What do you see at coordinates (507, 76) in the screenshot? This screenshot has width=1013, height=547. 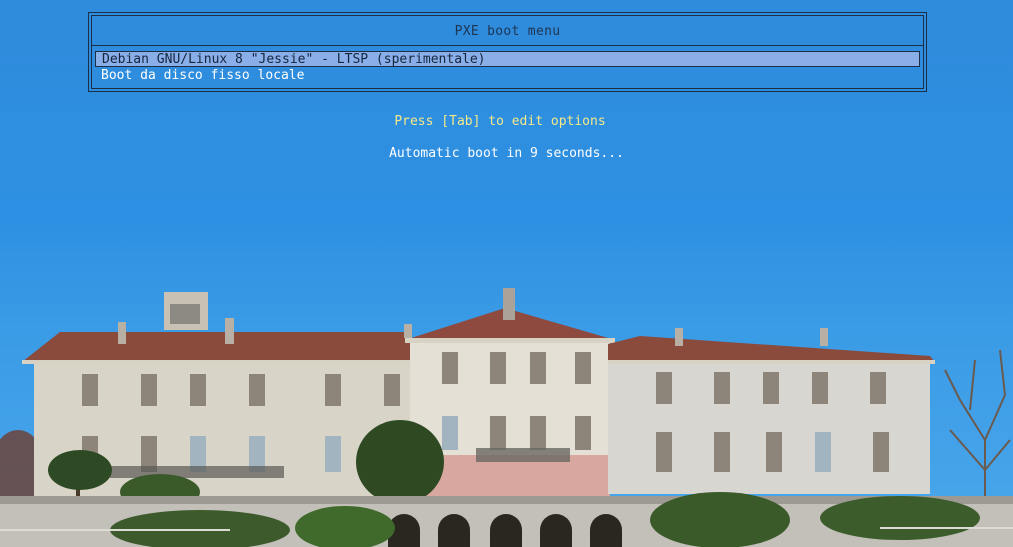 I see `menu-item-local-disk: Boot da disco fisso locale` at bounding box center [507, 76].